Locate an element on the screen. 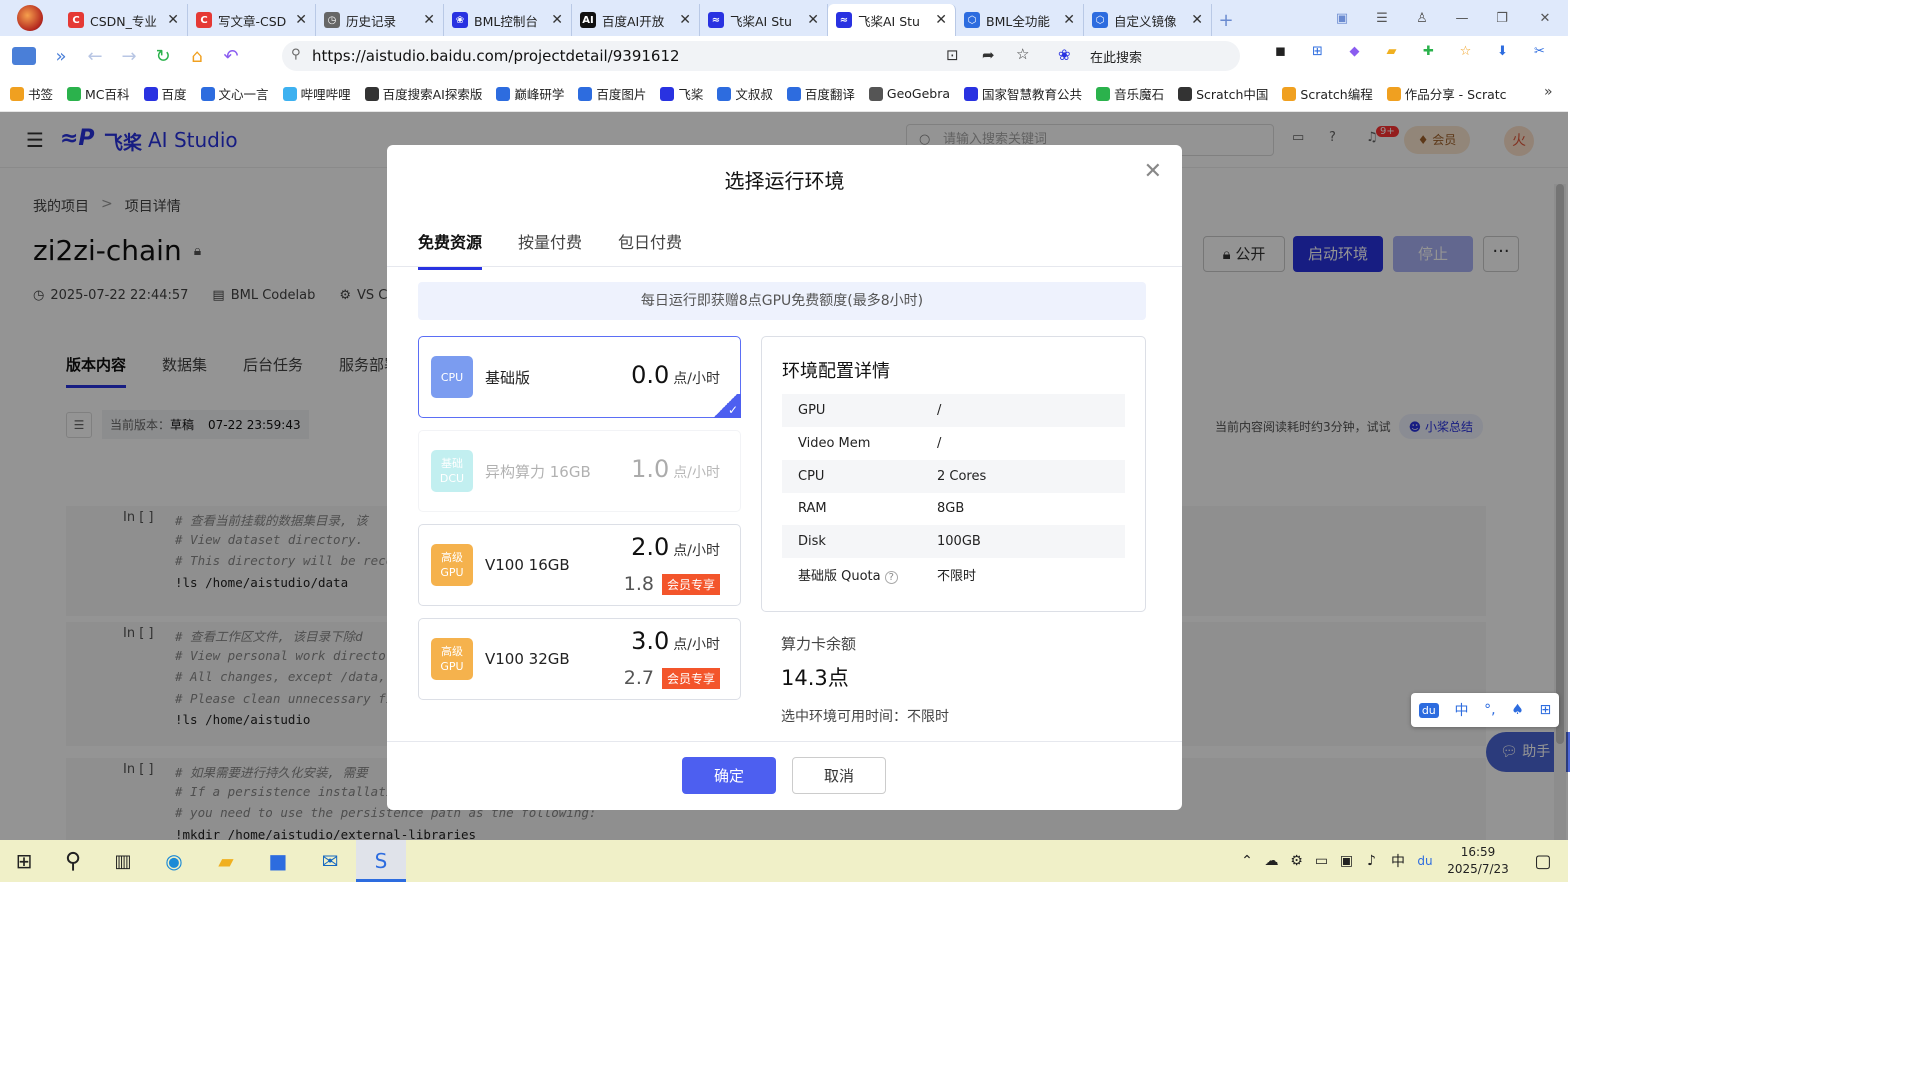 This screenshot has width=1919, height=1079. taskbar-search-icon: ⚲ is located at coordinates (73, 861).